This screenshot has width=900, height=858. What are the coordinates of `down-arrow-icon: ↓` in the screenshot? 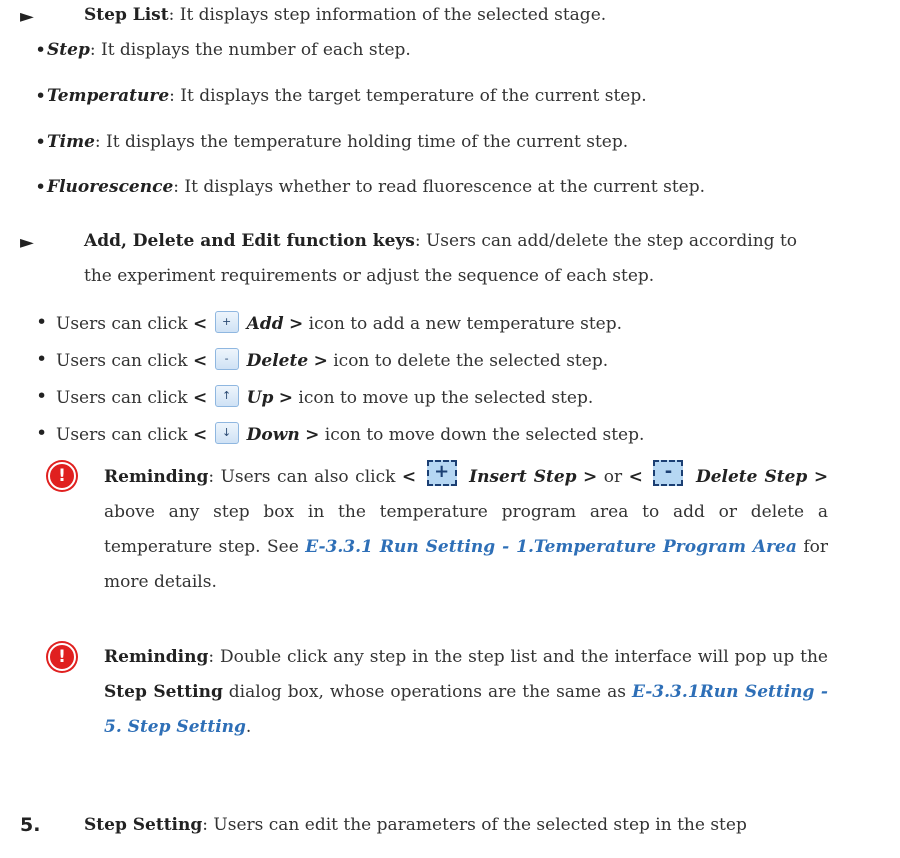 It's located at (226, 433).